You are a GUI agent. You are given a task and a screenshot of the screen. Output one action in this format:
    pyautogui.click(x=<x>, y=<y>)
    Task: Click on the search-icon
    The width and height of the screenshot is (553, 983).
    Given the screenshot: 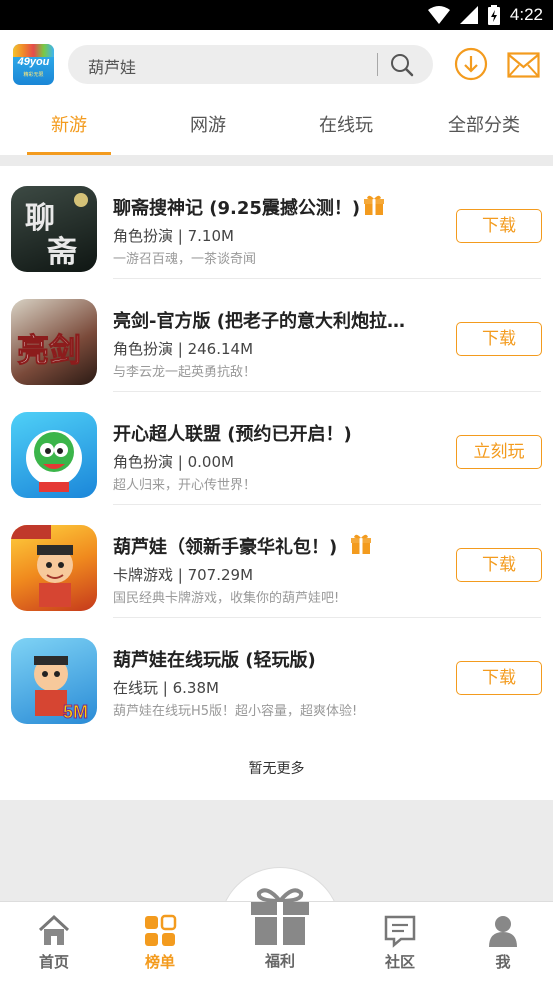 What is the action you would take?
    pyautogui.click(x=402, y=65)
    